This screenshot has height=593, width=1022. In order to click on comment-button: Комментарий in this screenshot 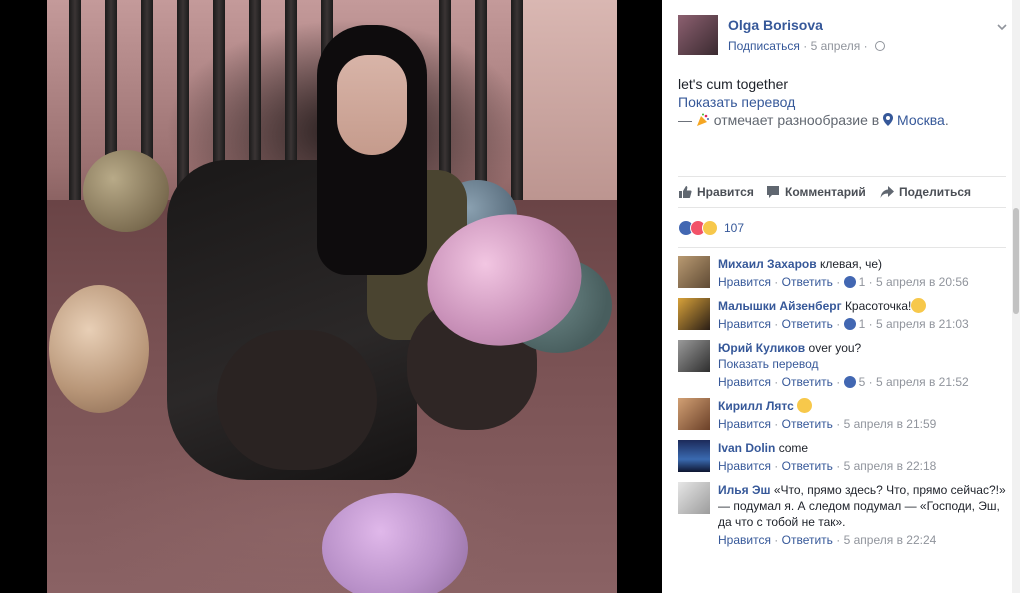, I will do `click(816, 192)`.